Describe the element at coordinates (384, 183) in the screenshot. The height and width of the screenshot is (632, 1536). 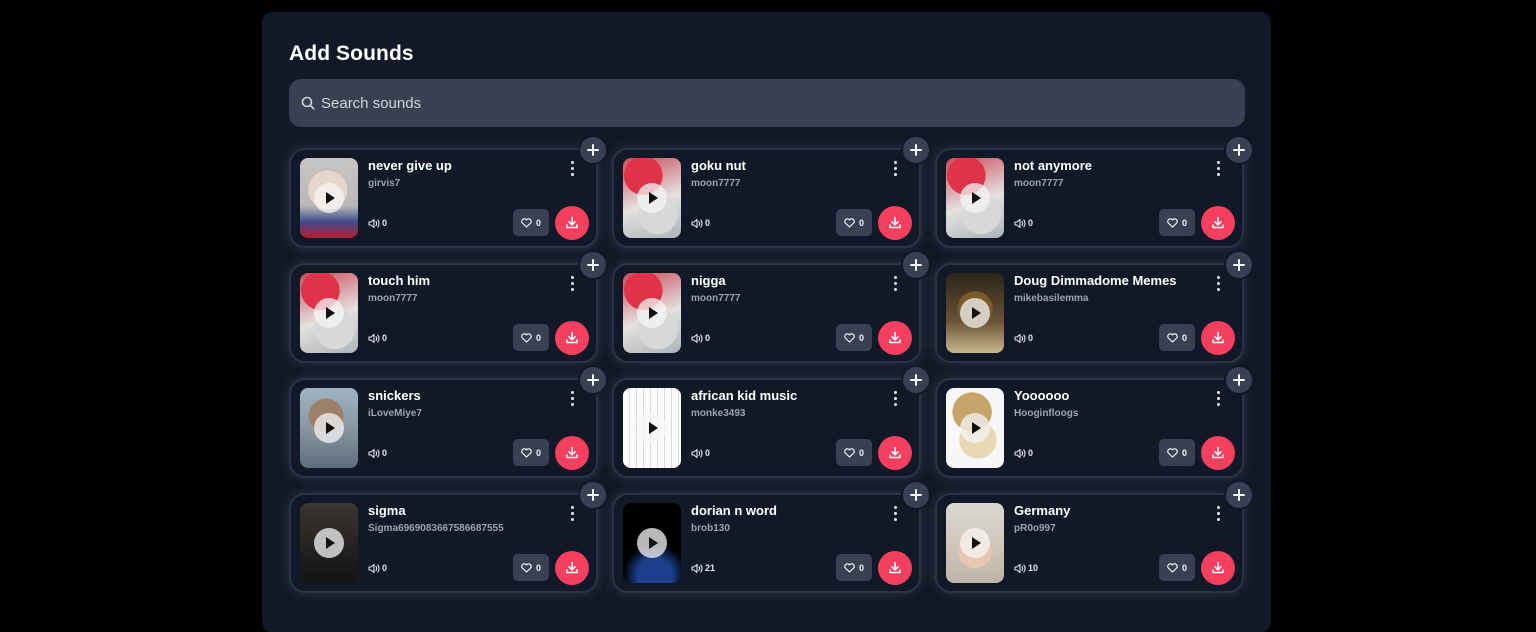
I see `sound-author: girvis7` at that location.